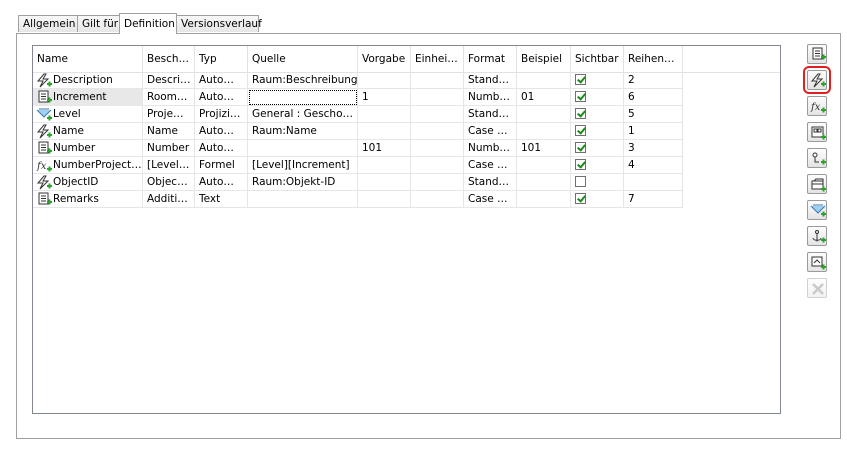  What do you see at coordinates (817, 184) in the screenshot?
I see `add-object-property-button` at bounding box center [817, 184].